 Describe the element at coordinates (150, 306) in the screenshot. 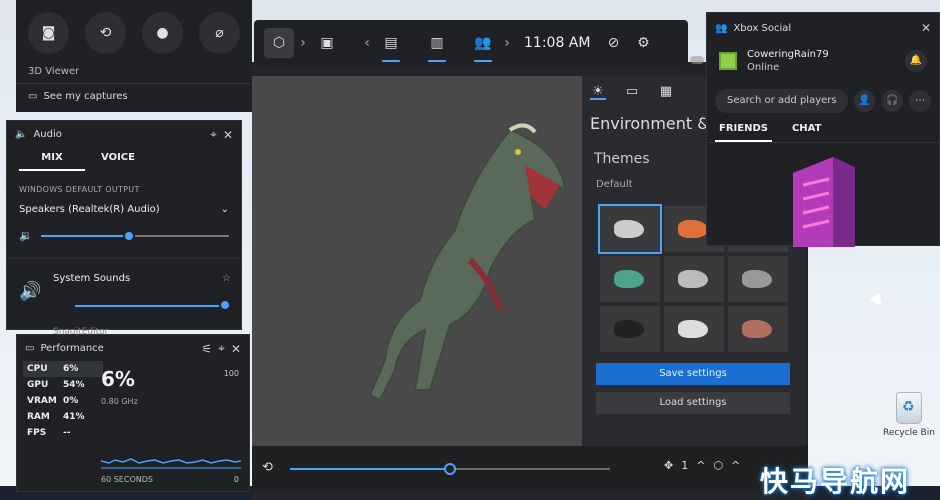

I see `app-volume-slider` at that location.